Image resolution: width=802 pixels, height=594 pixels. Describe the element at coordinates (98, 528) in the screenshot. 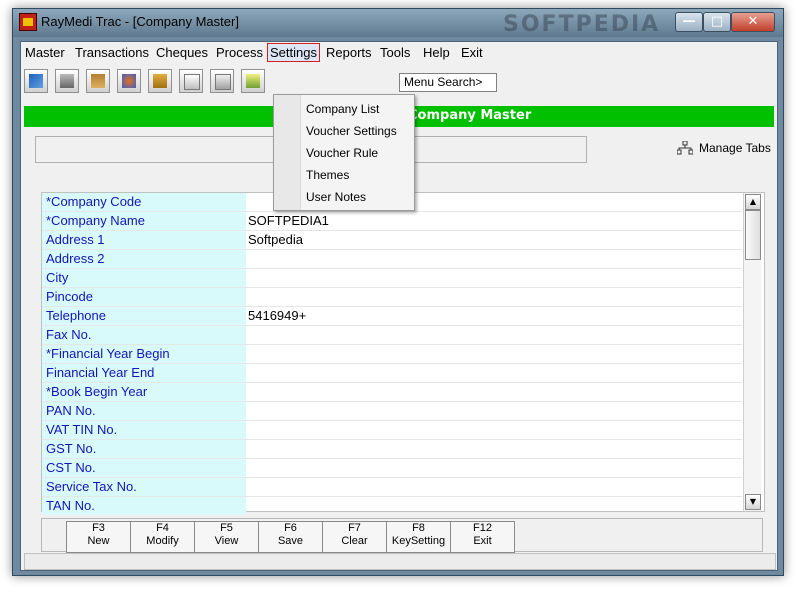

I see `fkey-label: F3` at that location.